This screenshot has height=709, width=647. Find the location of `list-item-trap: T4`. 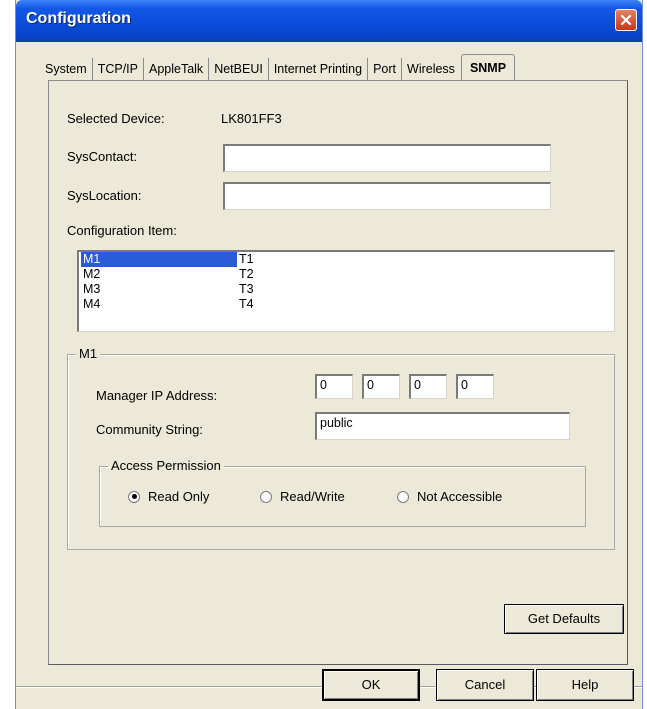

list-item-trap: T4 is located at coordinates (246, 304).